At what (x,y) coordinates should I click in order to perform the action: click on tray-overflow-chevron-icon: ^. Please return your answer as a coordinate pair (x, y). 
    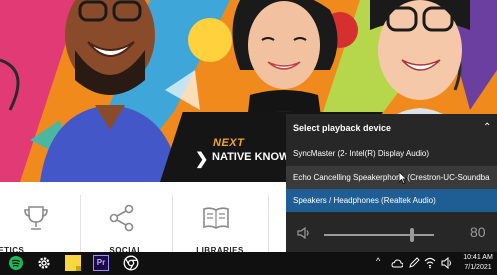
    Looking at the image, I should click on (378, 261).